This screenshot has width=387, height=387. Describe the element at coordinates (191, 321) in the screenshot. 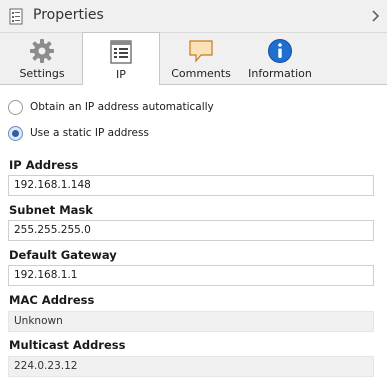

I see `mac-address-value: Unknown` at that location.